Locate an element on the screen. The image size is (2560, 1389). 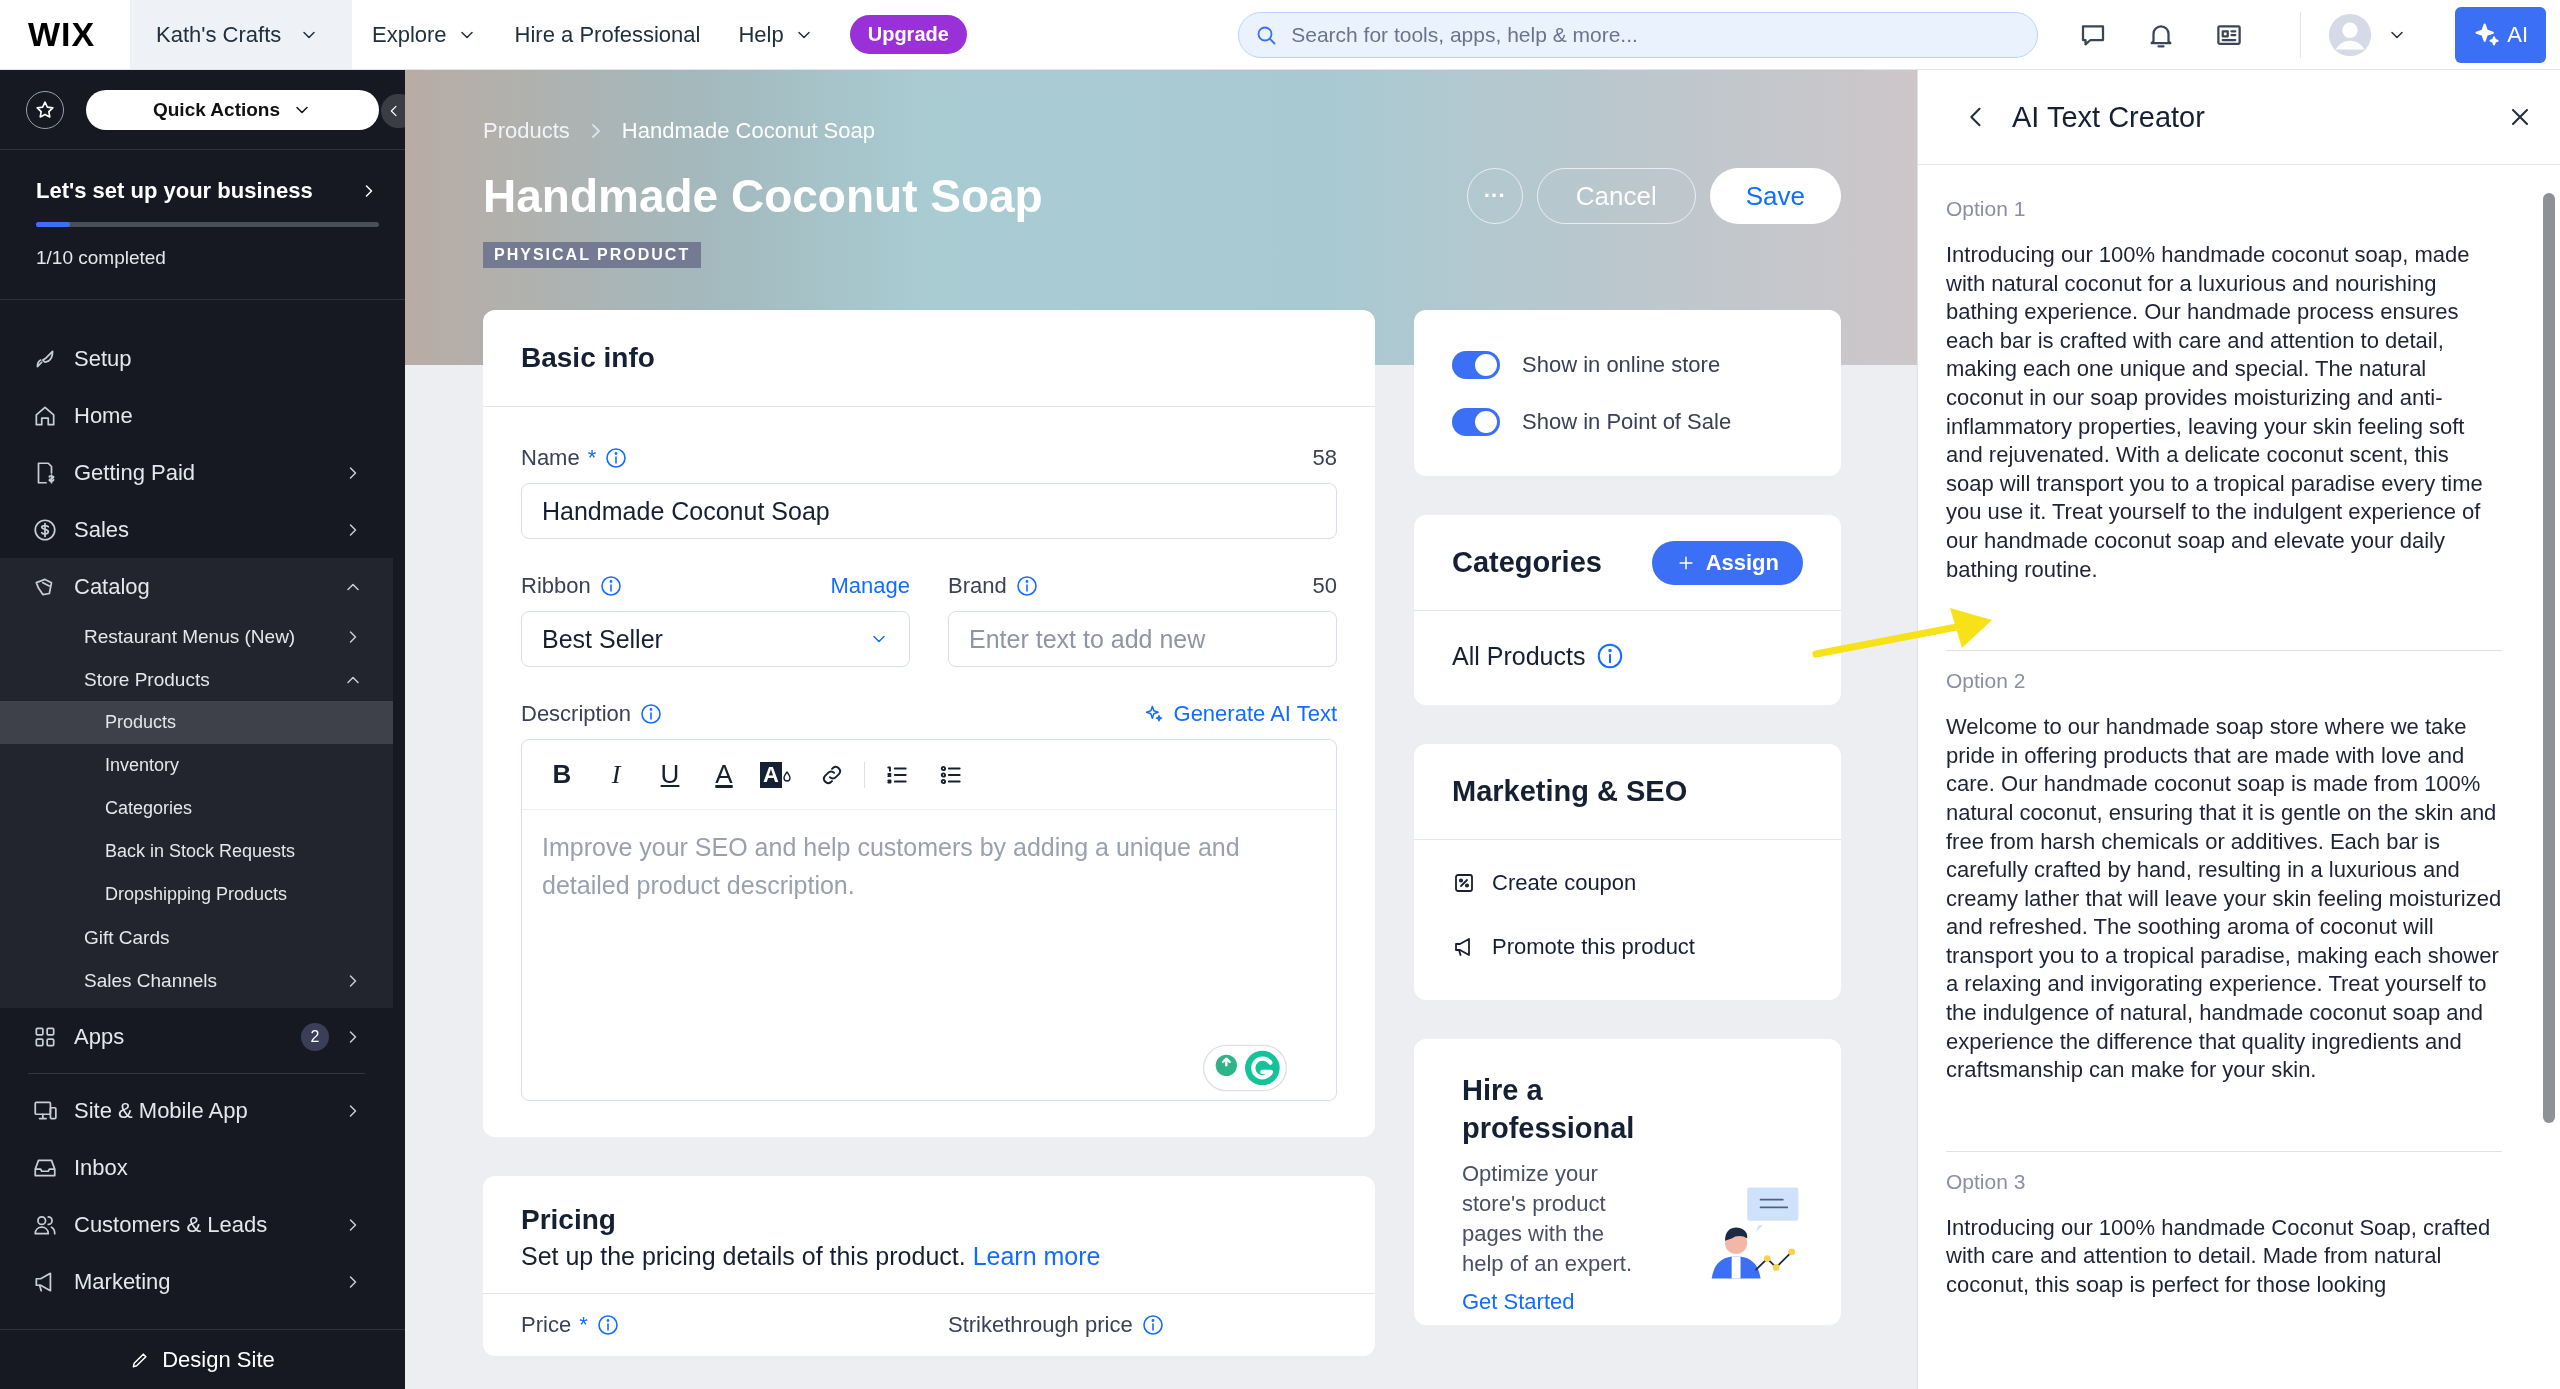
pricing-description: Set up the pricing details of this product. Learn more is located at coordinates (811, 1256).